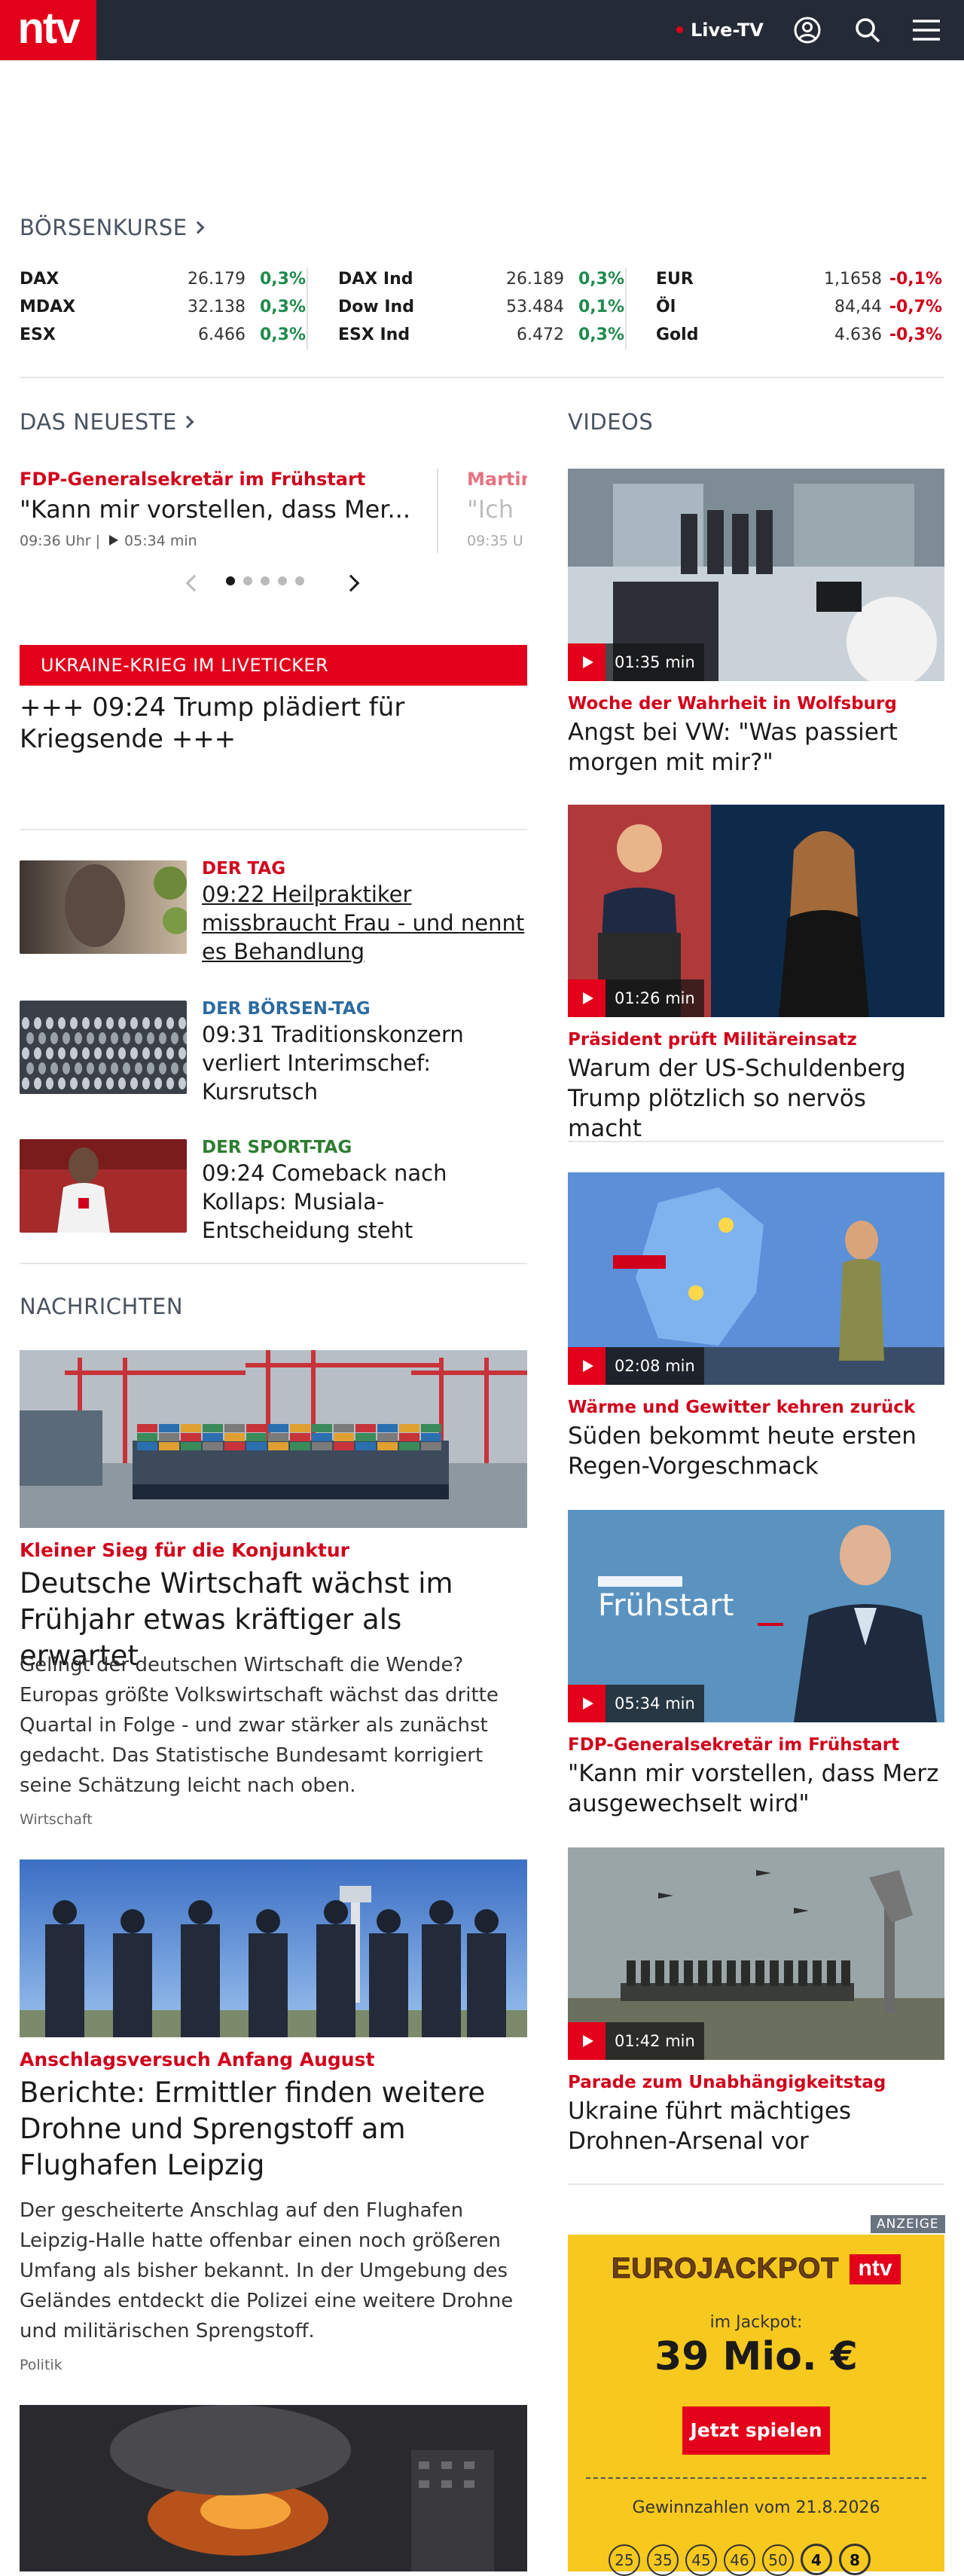 This screenshot has width=964, height=2576. I want to click on boerse-row: ESX 6.466 0,3%, so click(163, 335).